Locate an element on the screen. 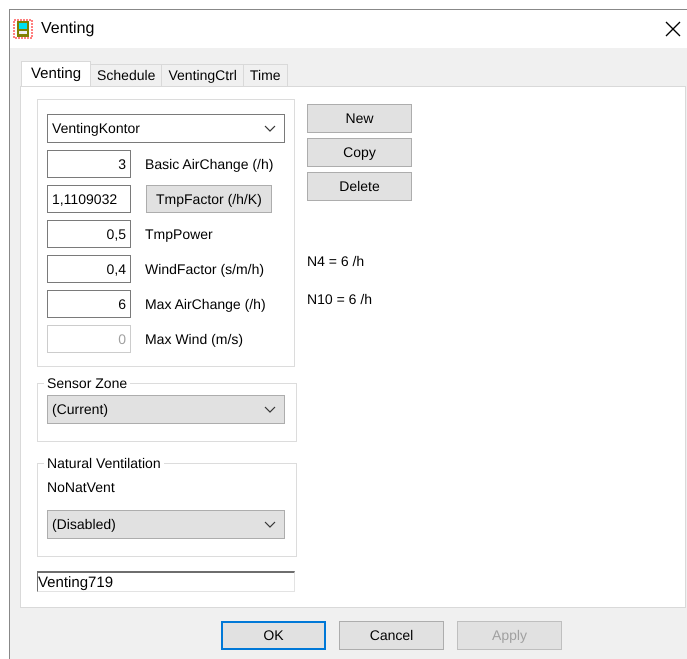 This screenshot has height=659, width=687. sensor-zone-dropdown: (Current) is located at coordinates (166, 409).